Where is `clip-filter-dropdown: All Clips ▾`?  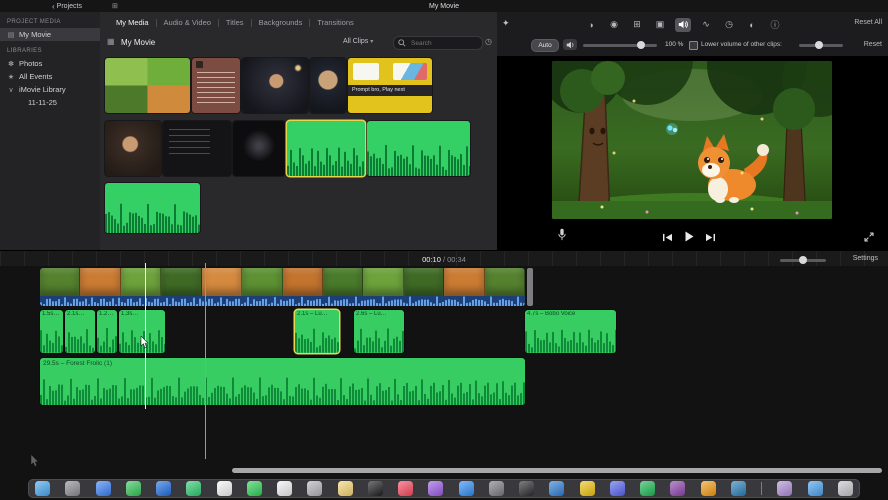 clip-filter-dropdown: All Clips ▾ is located at coordinates (358, 41).